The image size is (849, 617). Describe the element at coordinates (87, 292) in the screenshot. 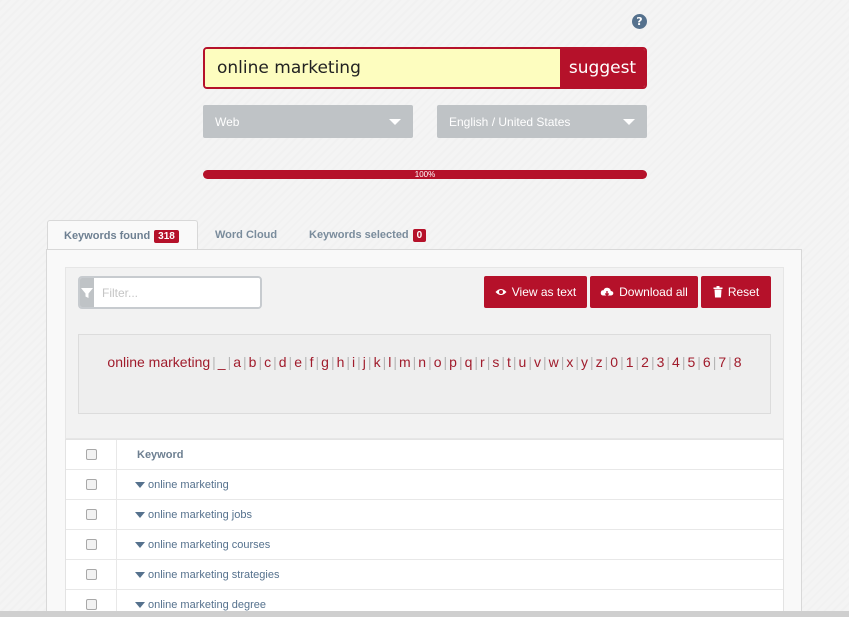

I see `filter-icon` at that location.